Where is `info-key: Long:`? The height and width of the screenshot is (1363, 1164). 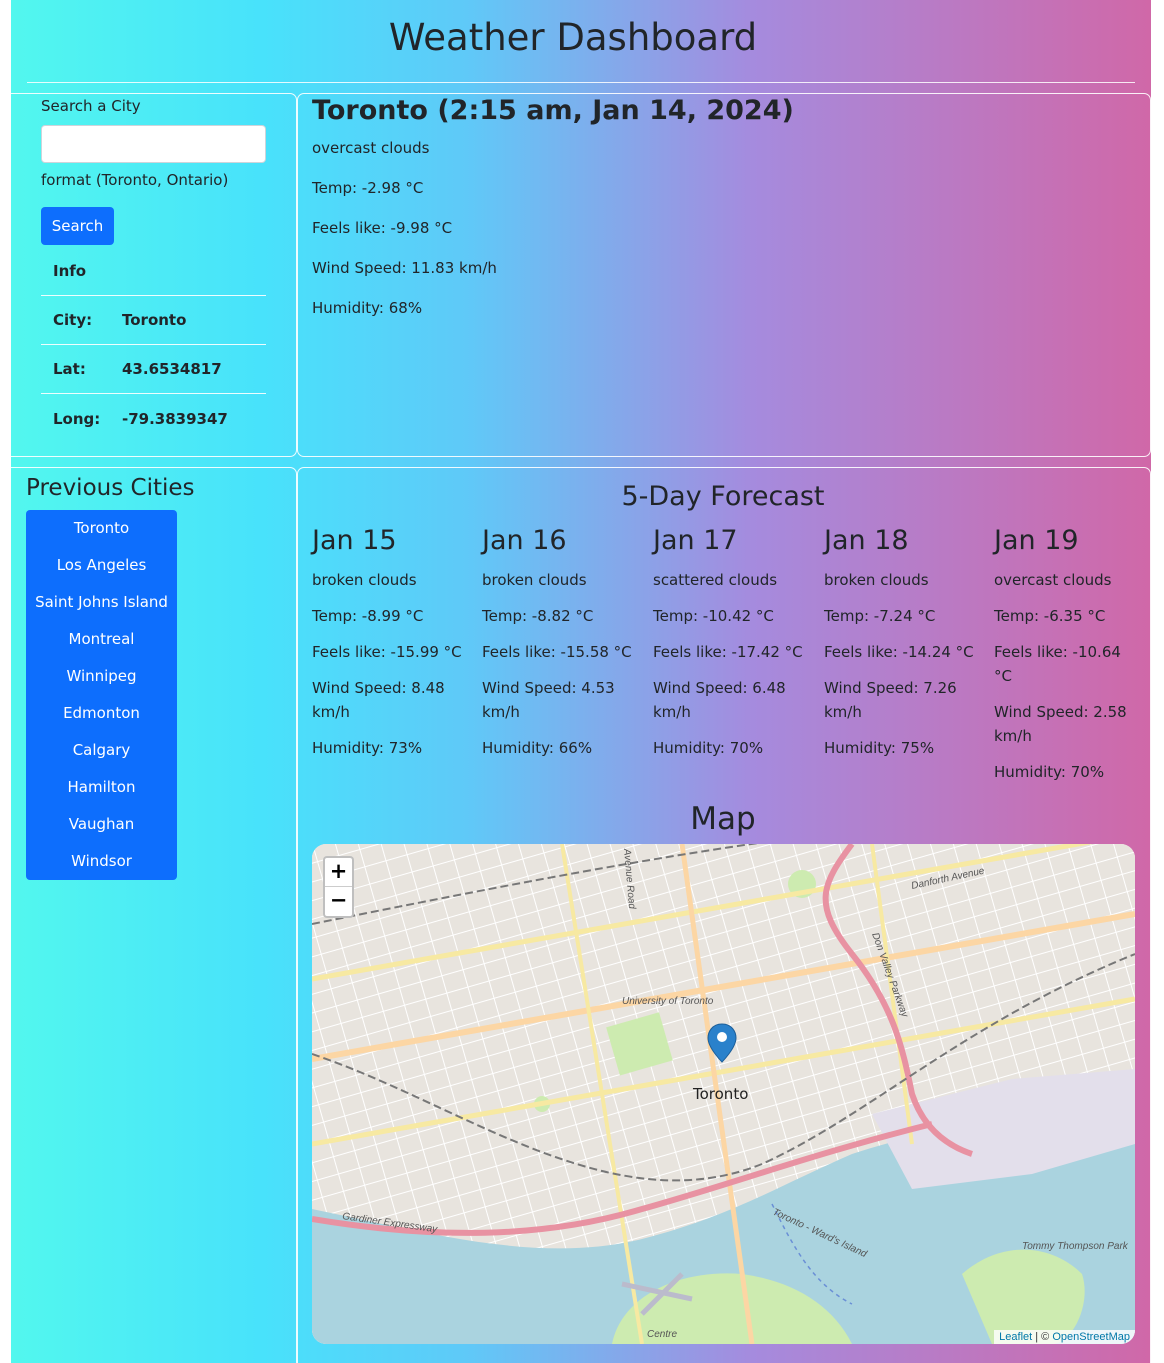
info-key: Long: is located at coordinates (77, 418).